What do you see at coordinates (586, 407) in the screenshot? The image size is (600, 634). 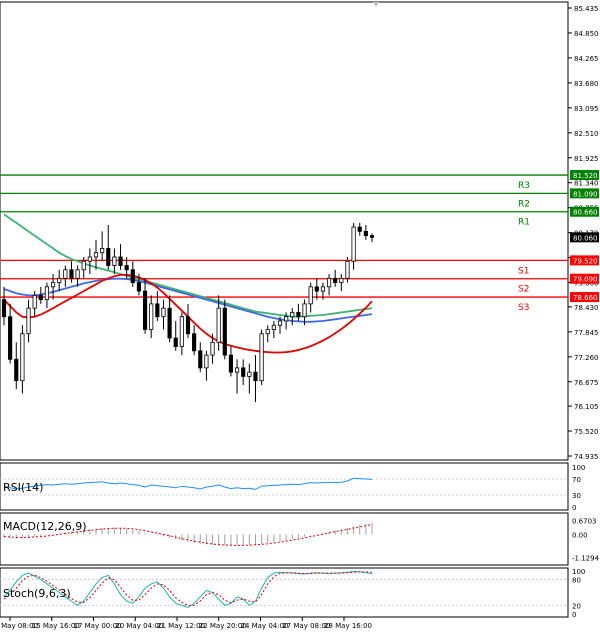 I see `price-tick-label: 76.105` at bounding box center [586, 407].